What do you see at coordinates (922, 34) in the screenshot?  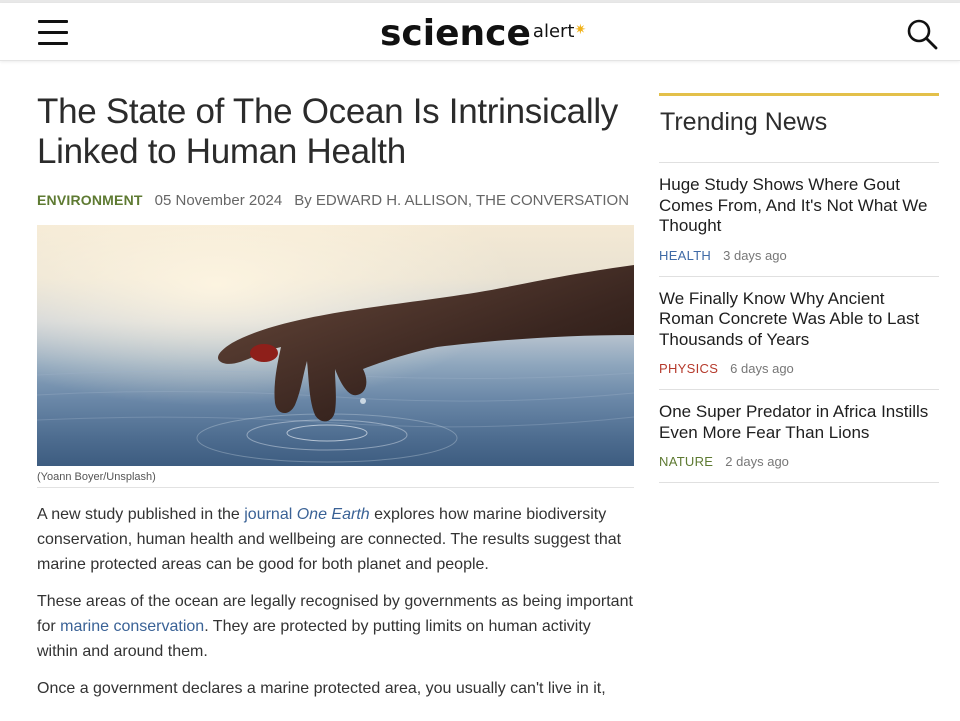 I see `search-icon` at bounding box center [922, 34].